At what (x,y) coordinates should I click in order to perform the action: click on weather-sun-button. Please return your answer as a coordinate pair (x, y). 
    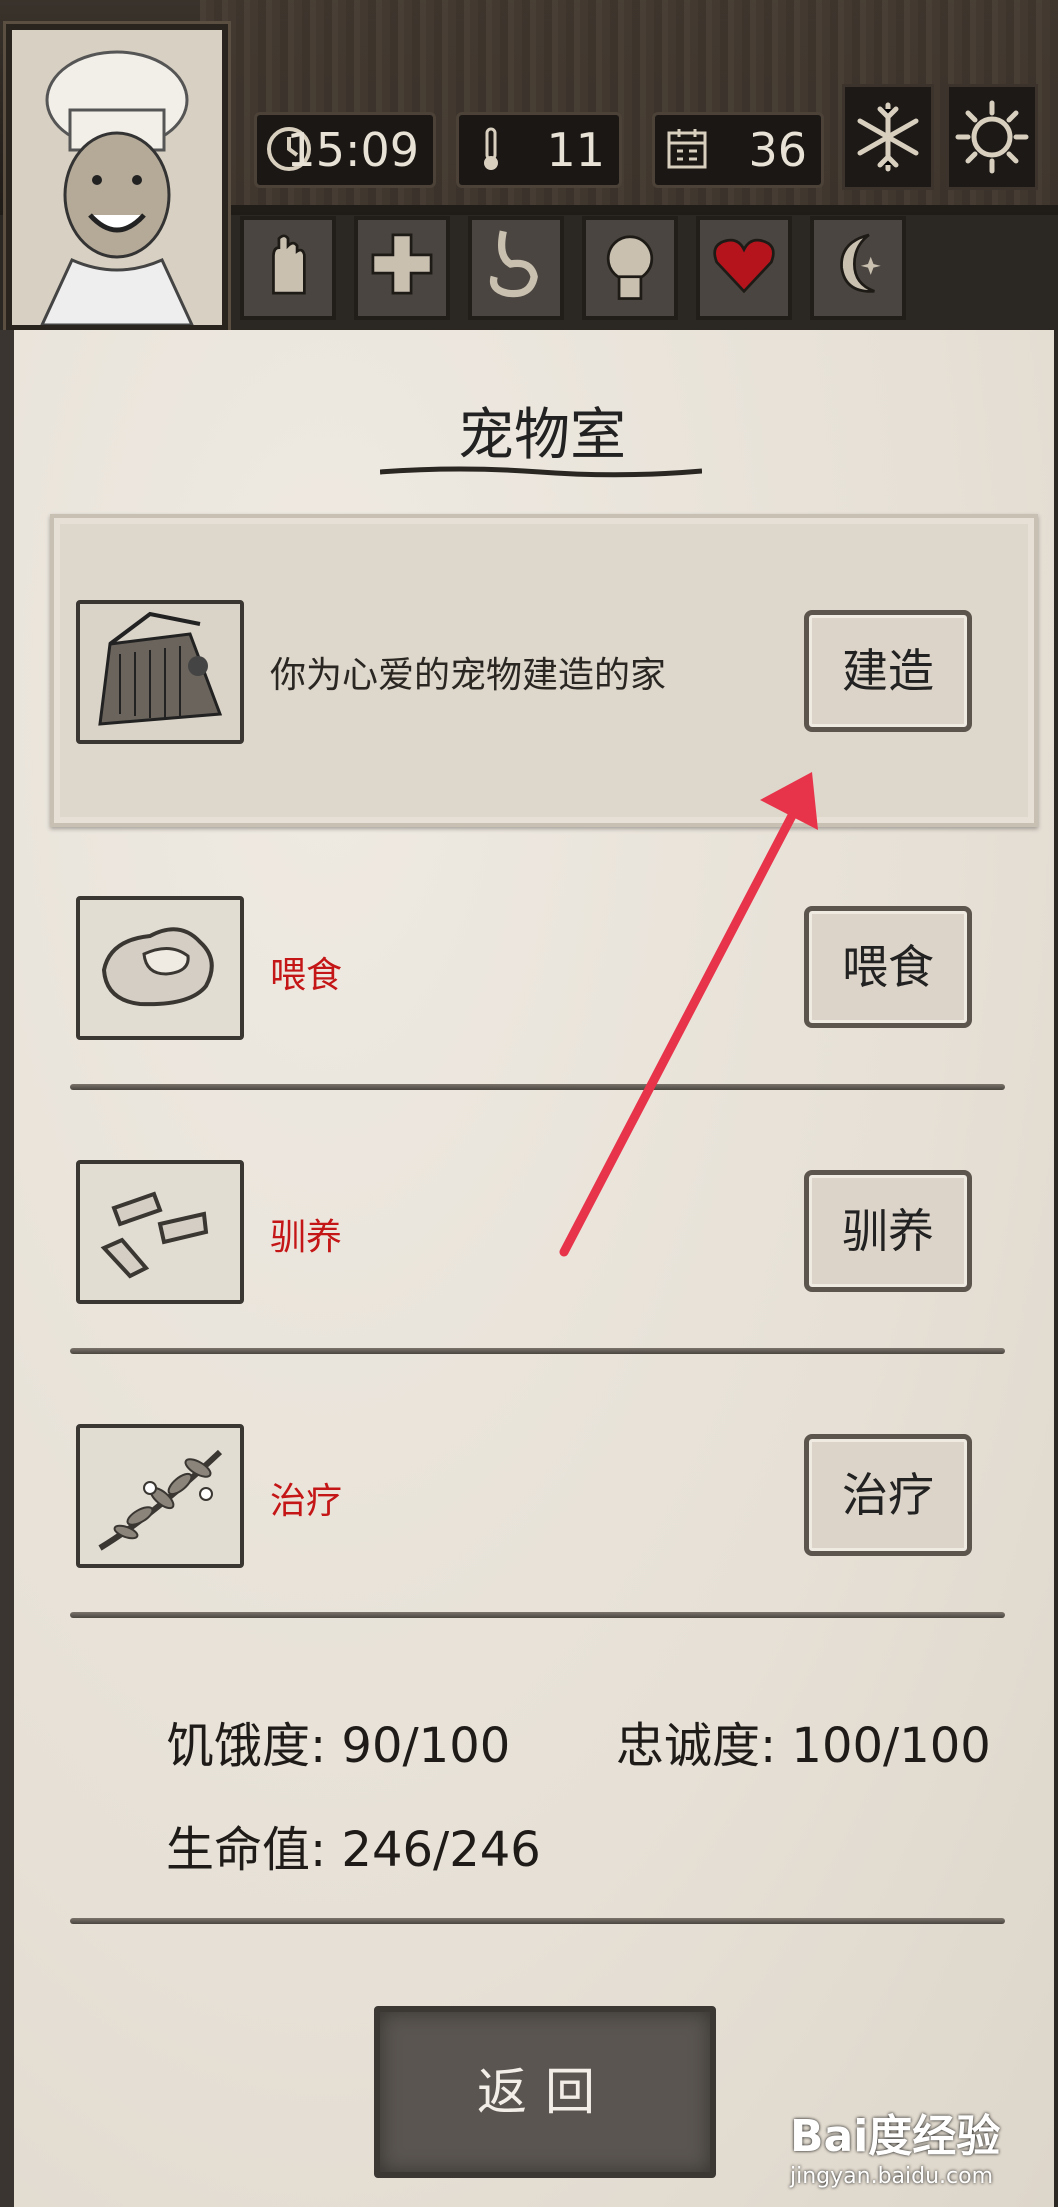
    Looking at the image, I should click on (992, 137).